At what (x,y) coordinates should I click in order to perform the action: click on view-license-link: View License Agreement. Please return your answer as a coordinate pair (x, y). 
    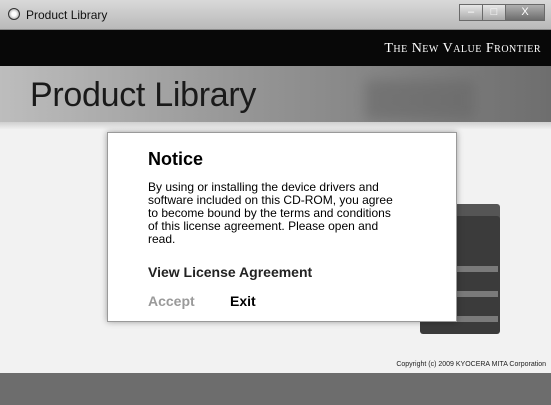
    Looking at the image, I should click on (230, 272).